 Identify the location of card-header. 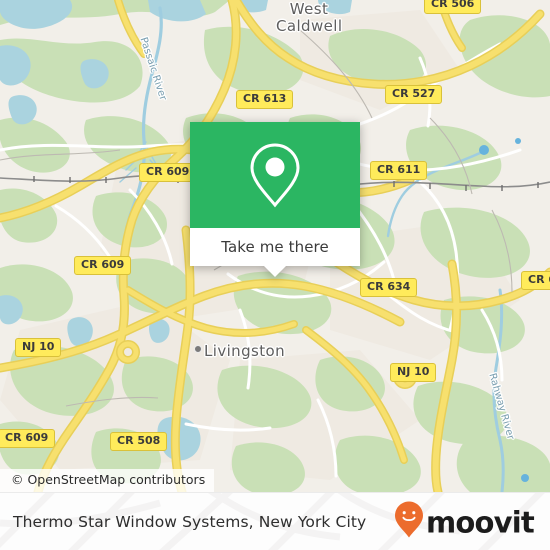
(275, 175).